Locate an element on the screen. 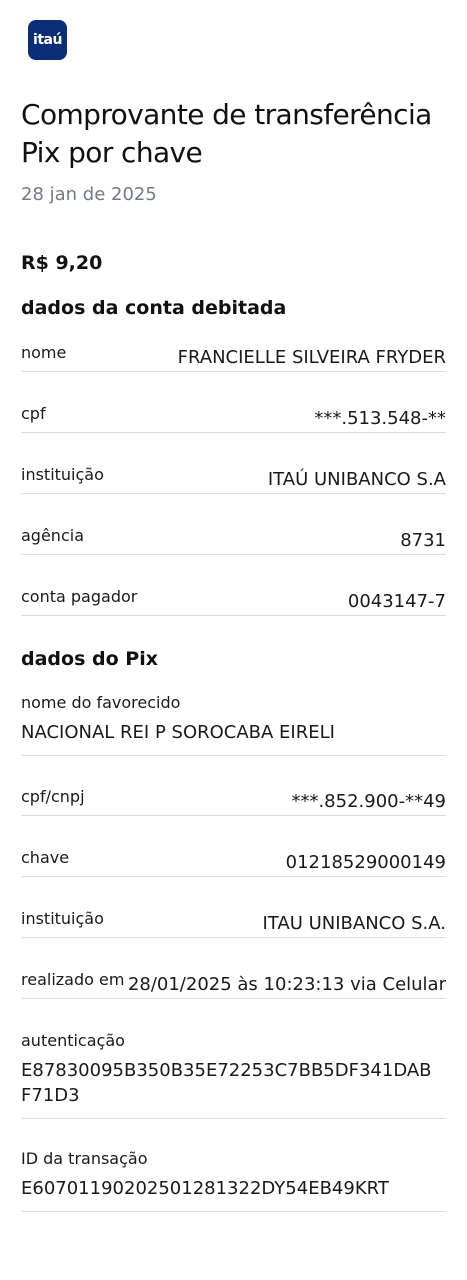 The image size is (467, 1280). row-value: NACIONAL REI P SOROCABA EIRELI is located at coordinates (178, 732).